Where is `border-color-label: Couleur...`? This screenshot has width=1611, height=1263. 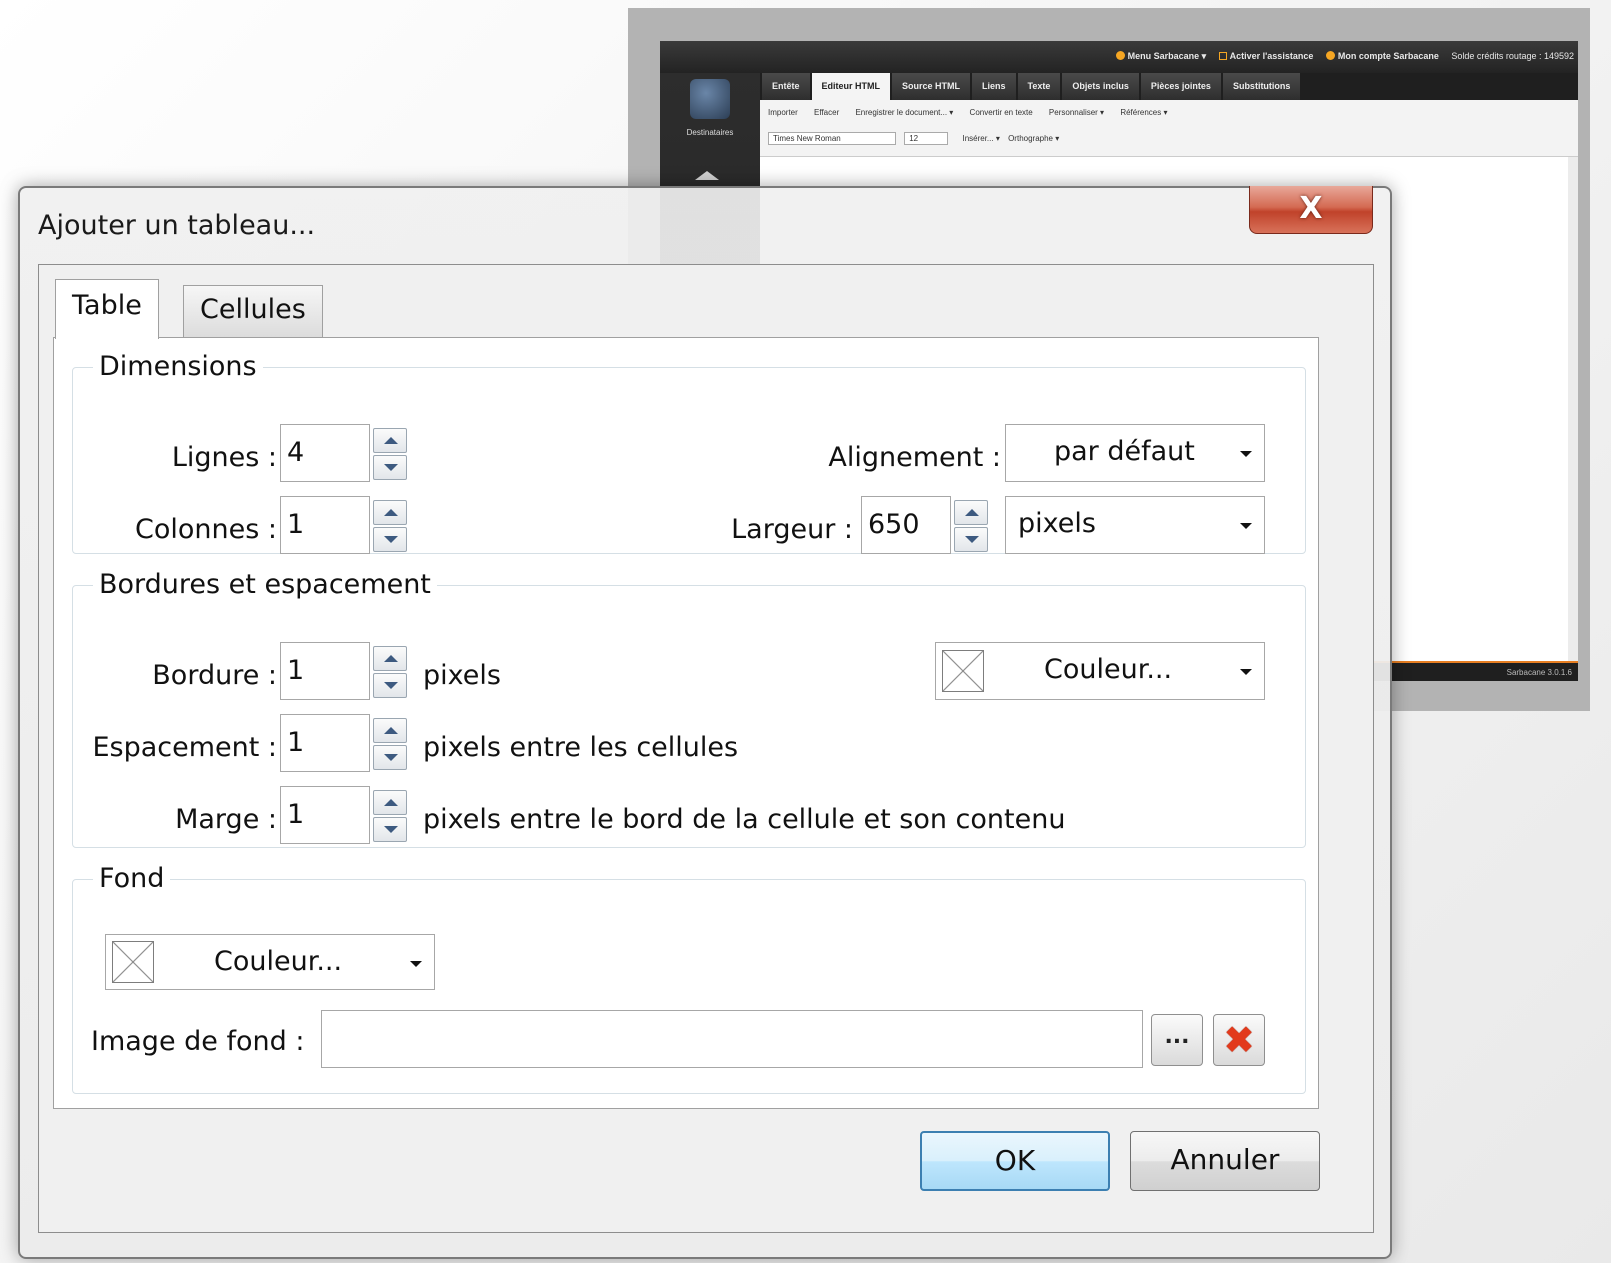 border-color-label: Couleur... is located at coordinates (1108, 669).